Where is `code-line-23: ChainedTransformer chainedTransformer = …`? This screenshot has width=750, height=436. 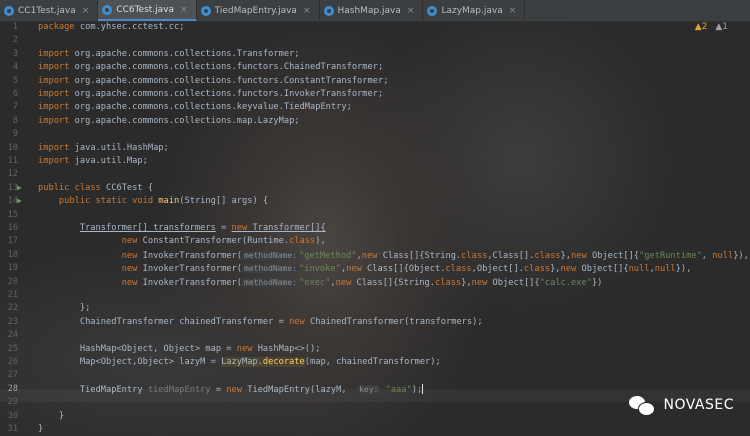
code-line-23: ChainedTransformer chainedTransformer = … is located at coordinates (281, 321).